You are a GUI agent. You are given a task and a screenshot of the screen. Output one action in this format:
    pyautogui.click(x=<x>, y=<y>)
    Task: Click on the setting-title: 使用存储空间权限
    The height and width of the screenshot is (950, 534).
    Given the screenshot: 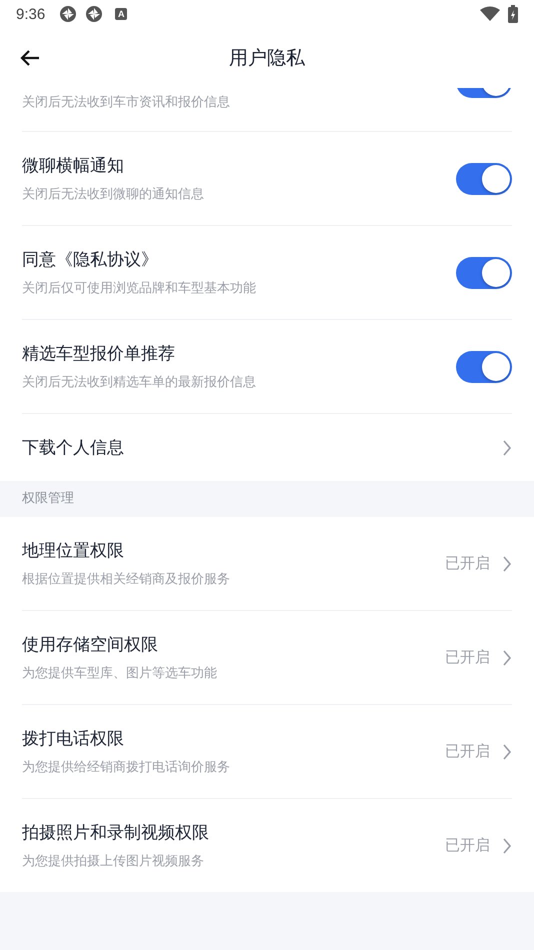 What is the action you would take?
    pyautogui.click(x=90, y=645)
    